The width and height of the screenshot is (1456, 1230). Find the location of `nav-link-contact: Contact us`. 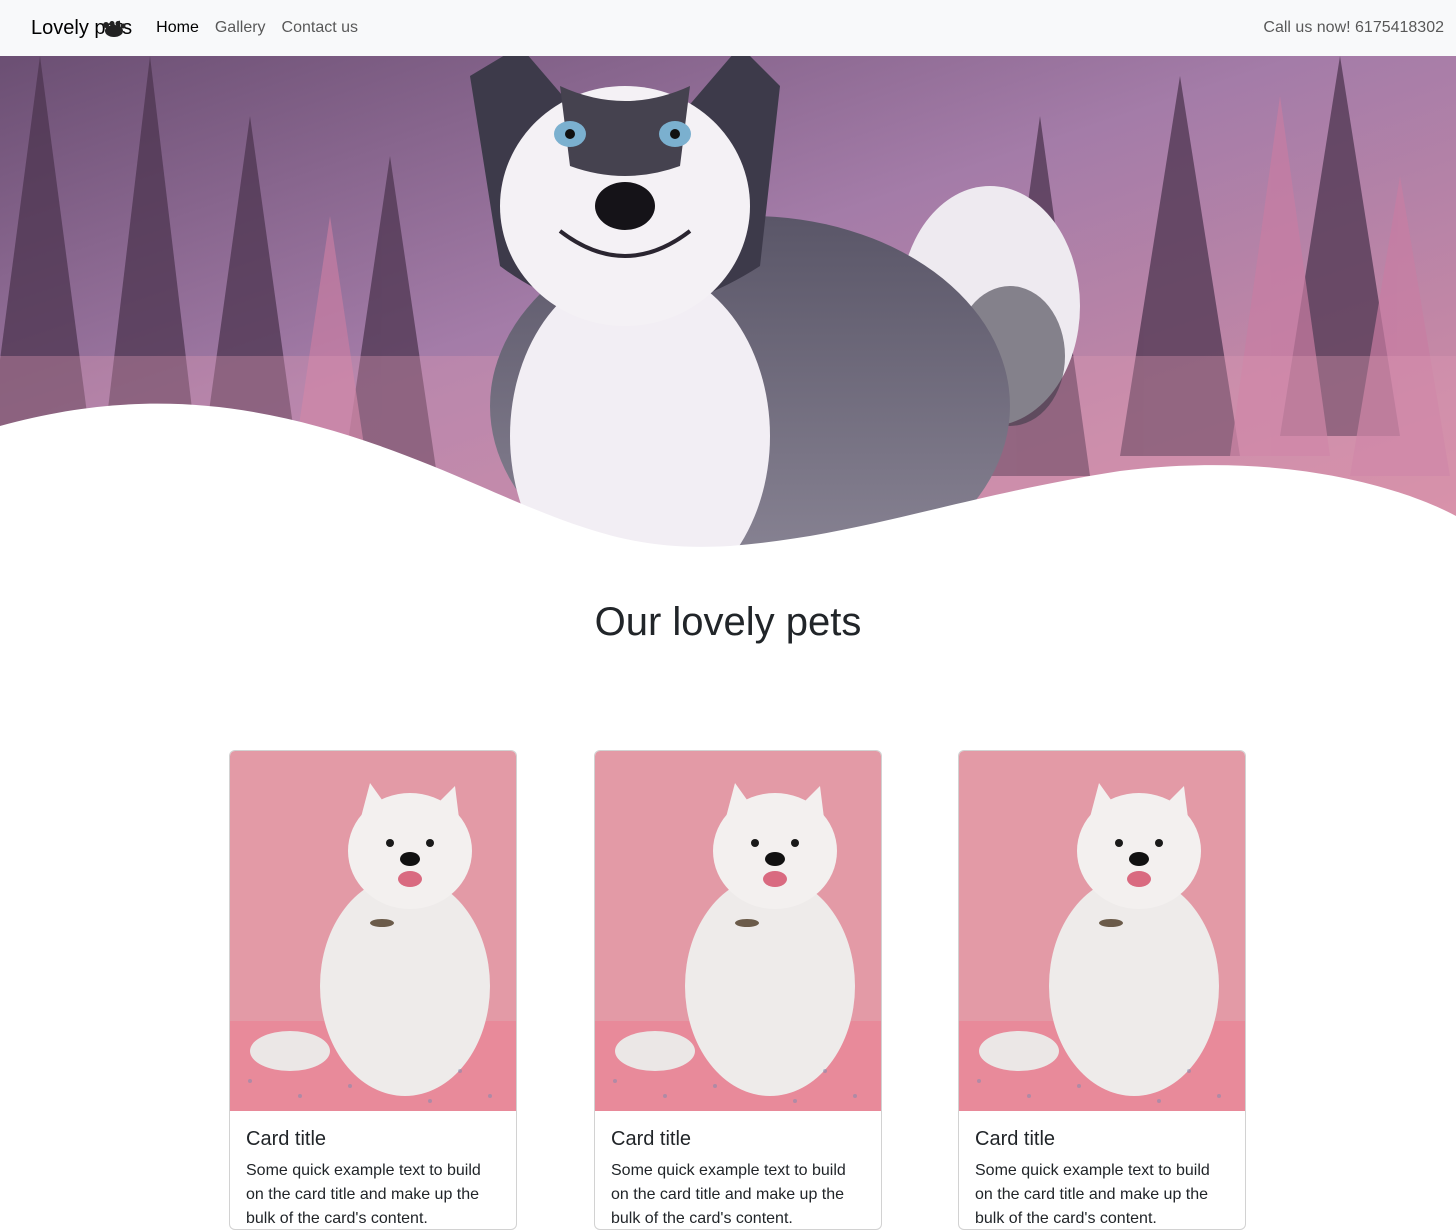

nav-link-contact: Contact us is located at coordinates (320, 28).